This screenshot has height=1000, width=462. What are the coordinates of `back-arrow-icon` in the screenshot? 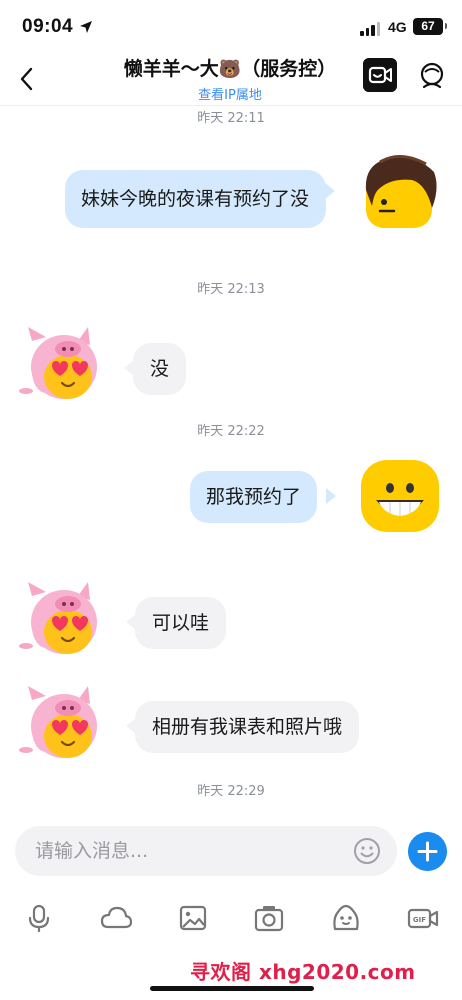 It's located at (29, 79).